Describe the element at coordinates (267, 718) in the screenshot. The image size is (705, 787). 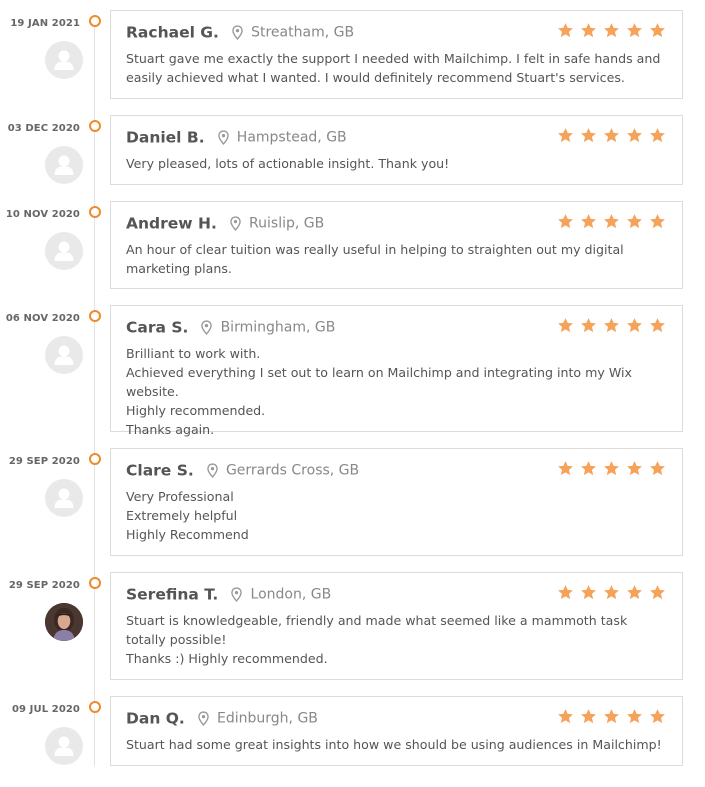
I see `reviewer-location: Edinburgh, GB` at that location.